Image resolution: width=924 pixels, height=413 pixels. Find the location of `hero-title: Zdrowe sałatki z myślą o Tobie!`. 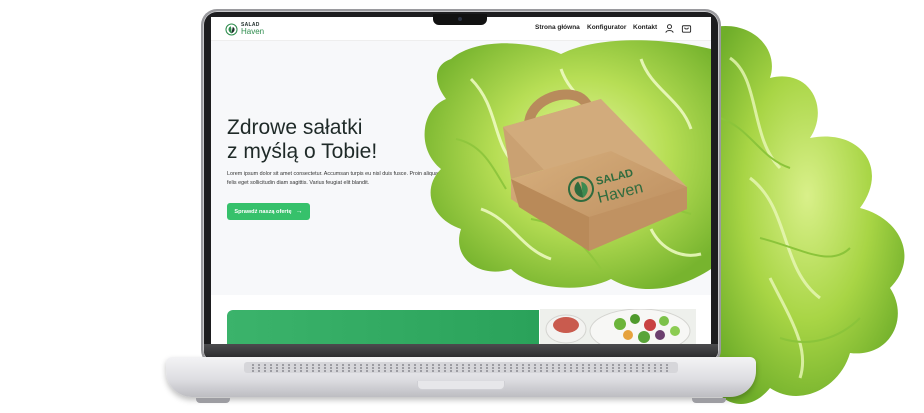

hero-title: Zdrowe sałatki z myślą o Tobie! is located at coordinates (327, 140).